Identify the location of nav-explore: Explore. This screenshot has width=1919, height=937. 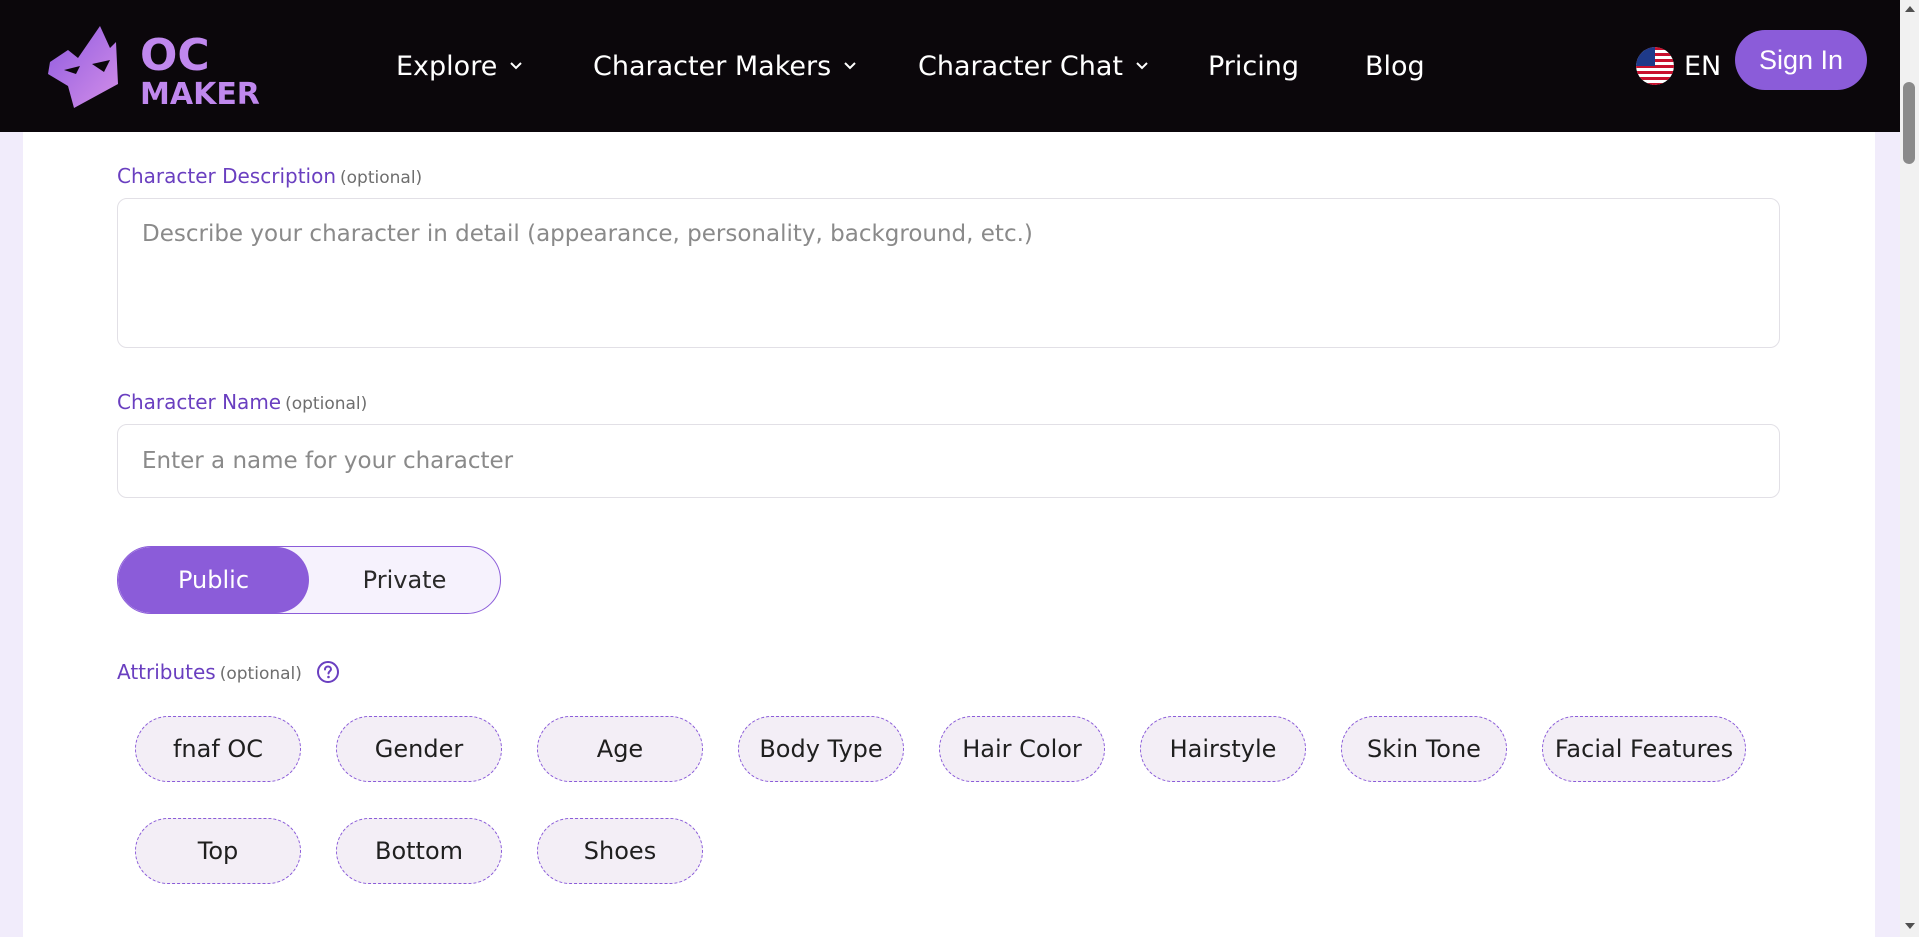
(459, 66).